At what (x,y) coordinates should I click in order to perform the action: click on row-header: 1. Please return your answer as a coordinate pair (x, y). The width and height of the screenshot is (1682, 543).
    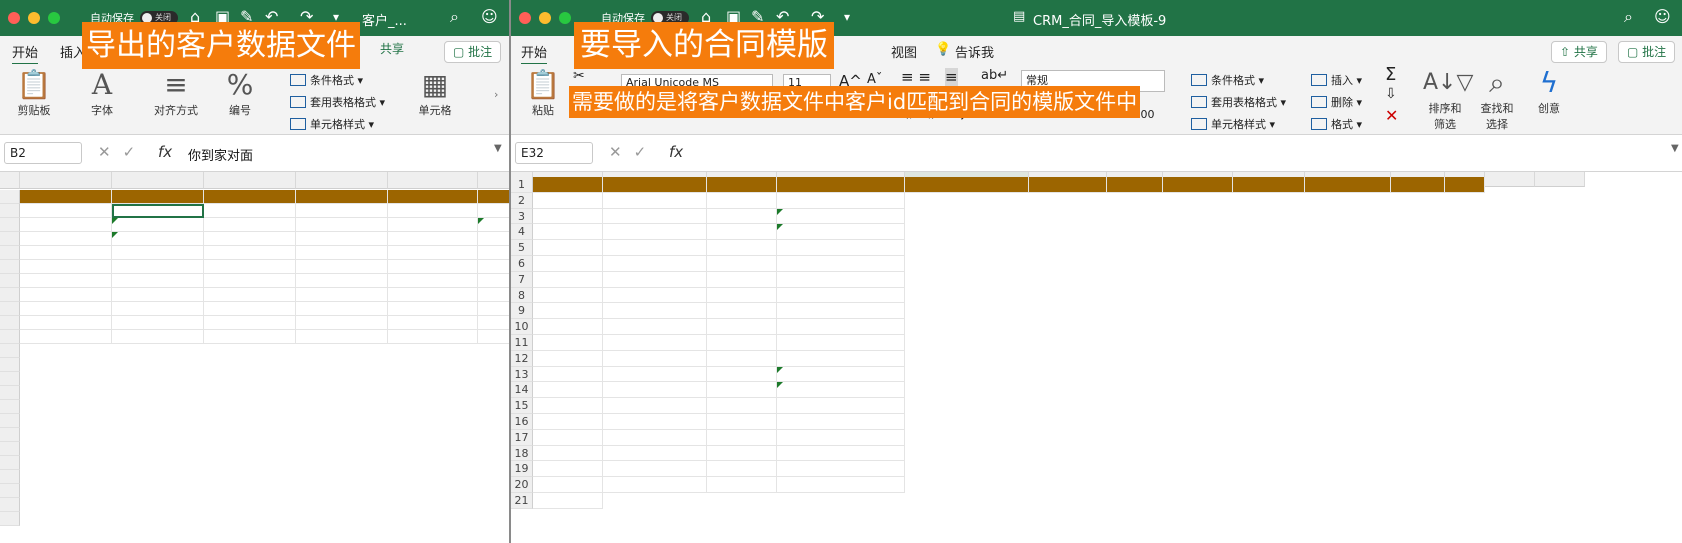
    Looking at the image, I should click on (522, 185).